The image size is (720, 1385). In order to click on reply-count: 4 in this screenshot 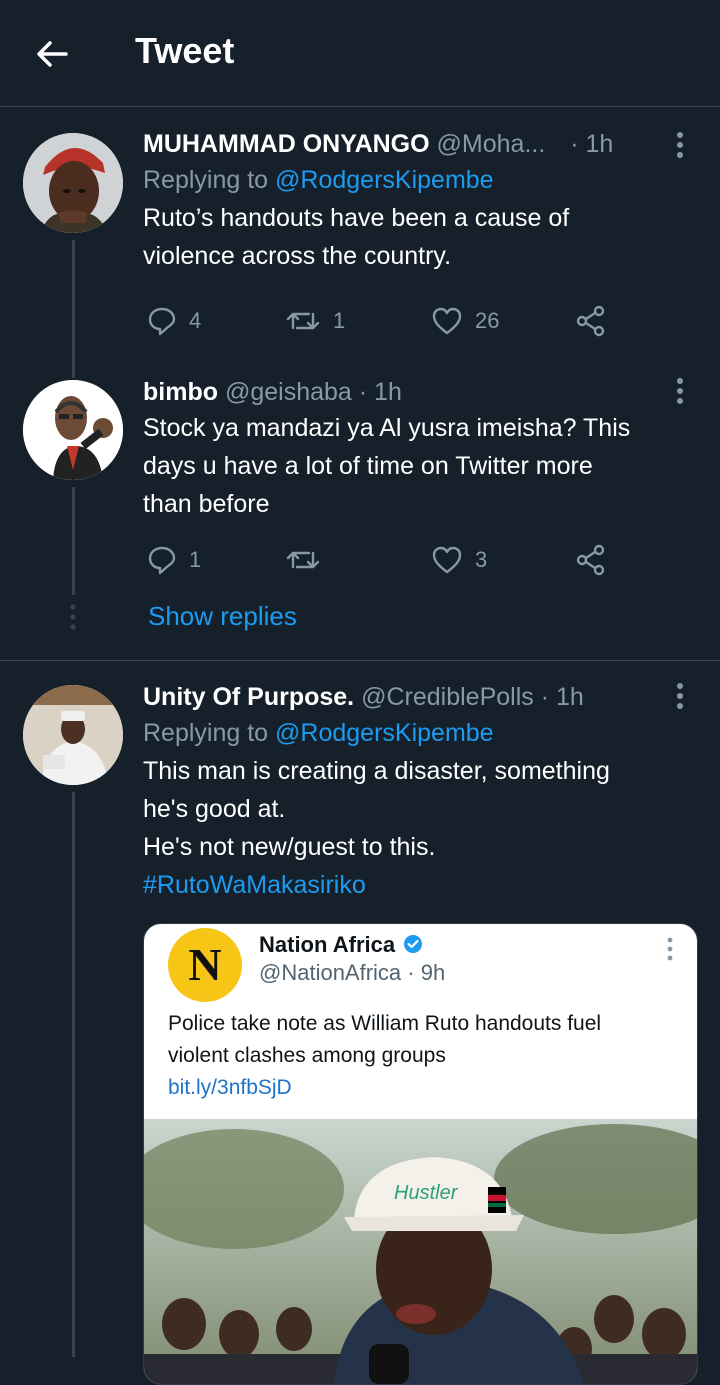, I will do `click(195, 320)`.